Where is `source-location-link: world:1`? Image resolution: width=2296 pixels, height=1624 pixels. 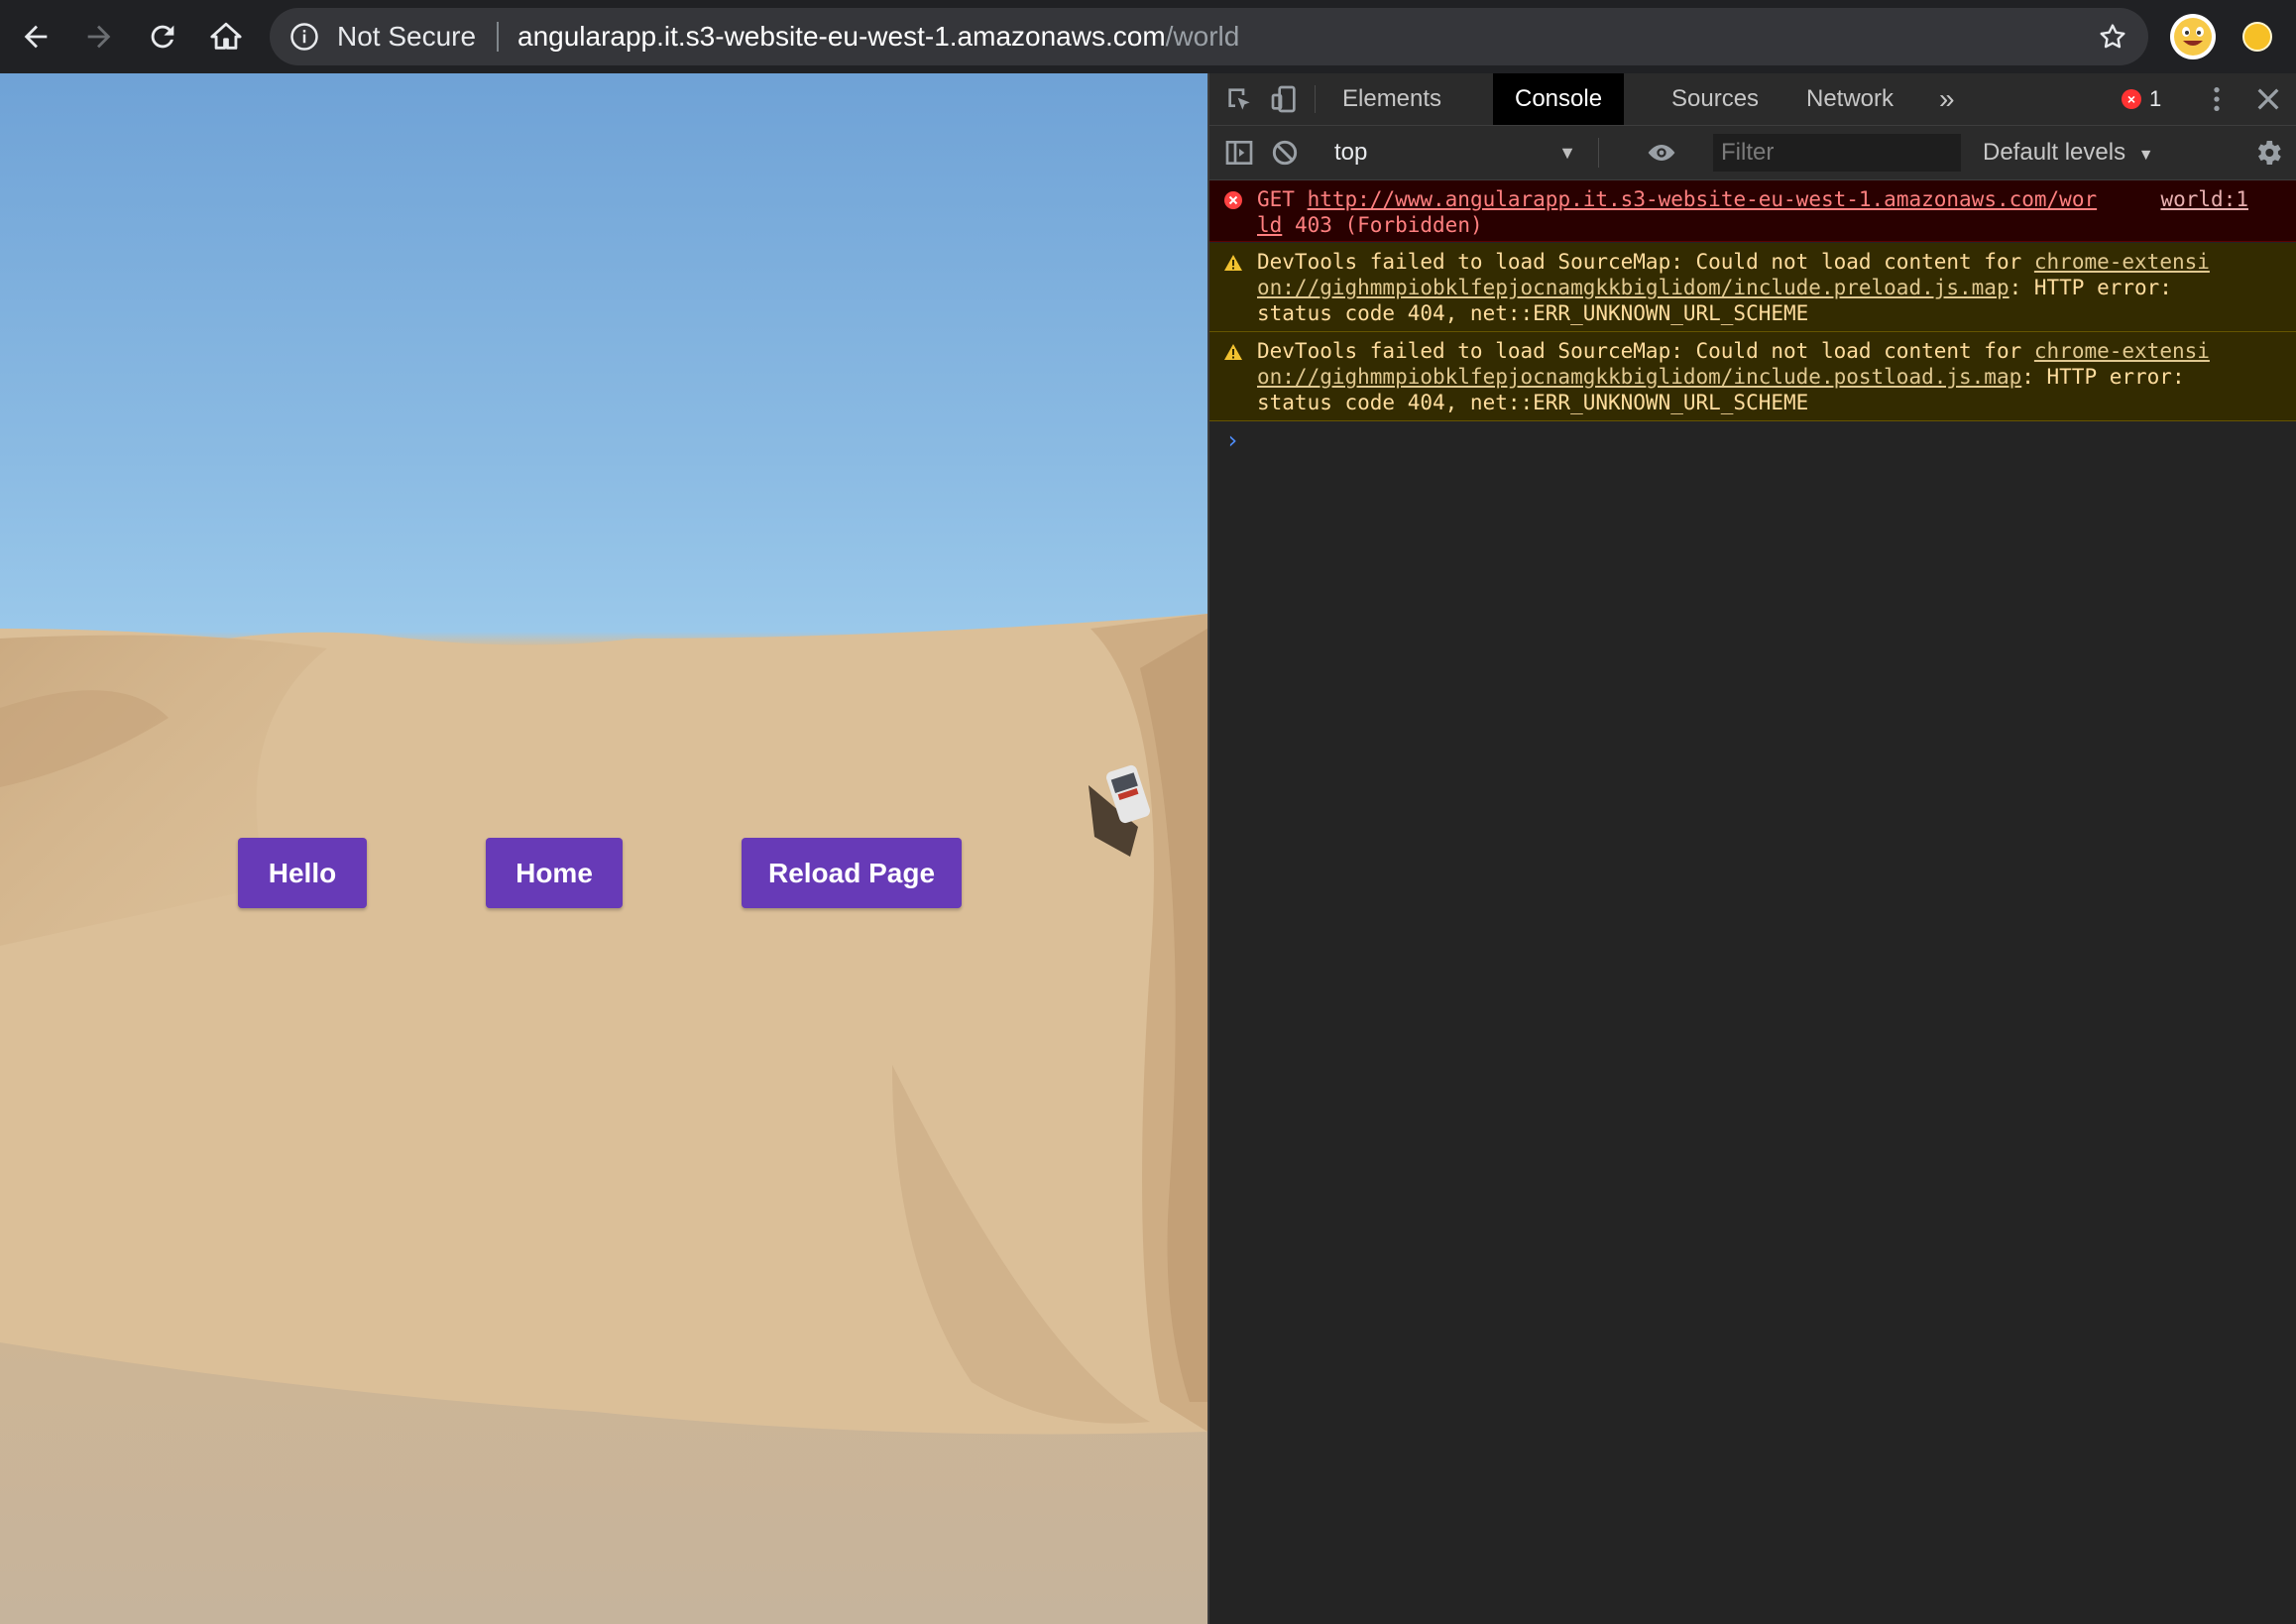 source-location-link: world:1 is located at coordinates (2204, 199).